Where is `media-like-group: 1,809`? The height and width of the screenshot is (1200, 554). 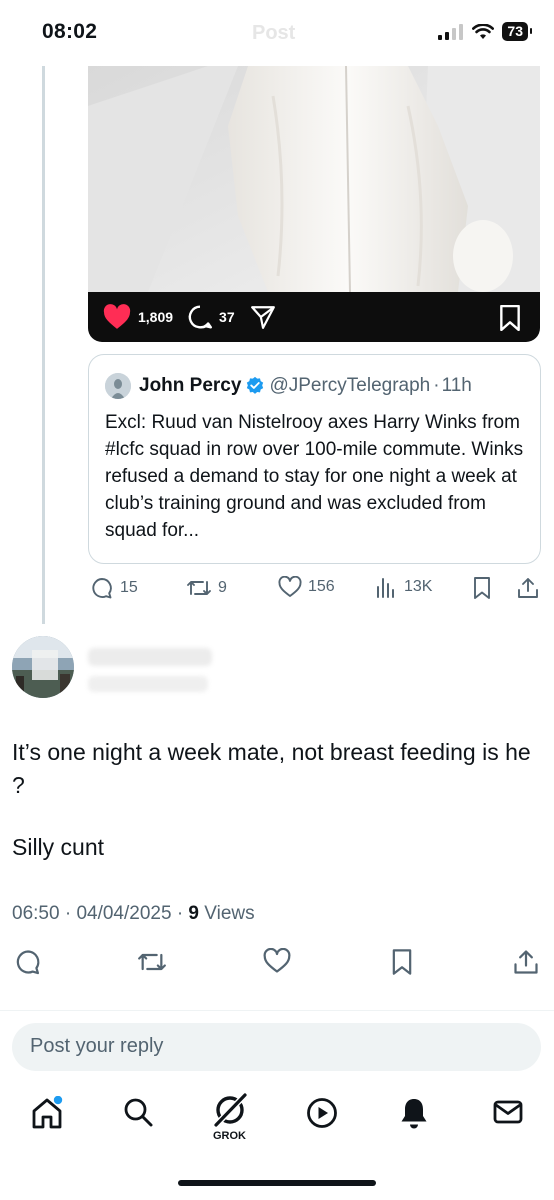
media-like-group: 1,809 is located at coordinates (137, 317).